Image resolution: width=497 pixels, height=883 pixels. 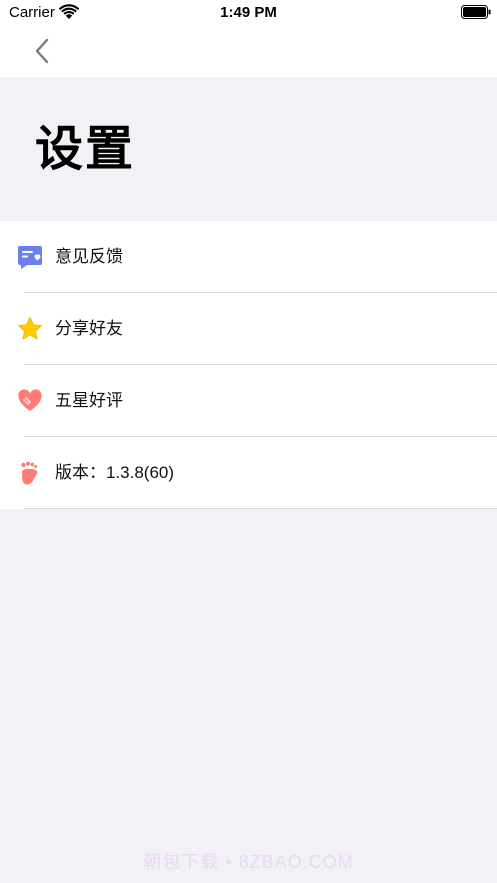 What do you see at coordinates (476, 12) in the screenshot?
I see `battery-icon` at bounding box center [476, 12].